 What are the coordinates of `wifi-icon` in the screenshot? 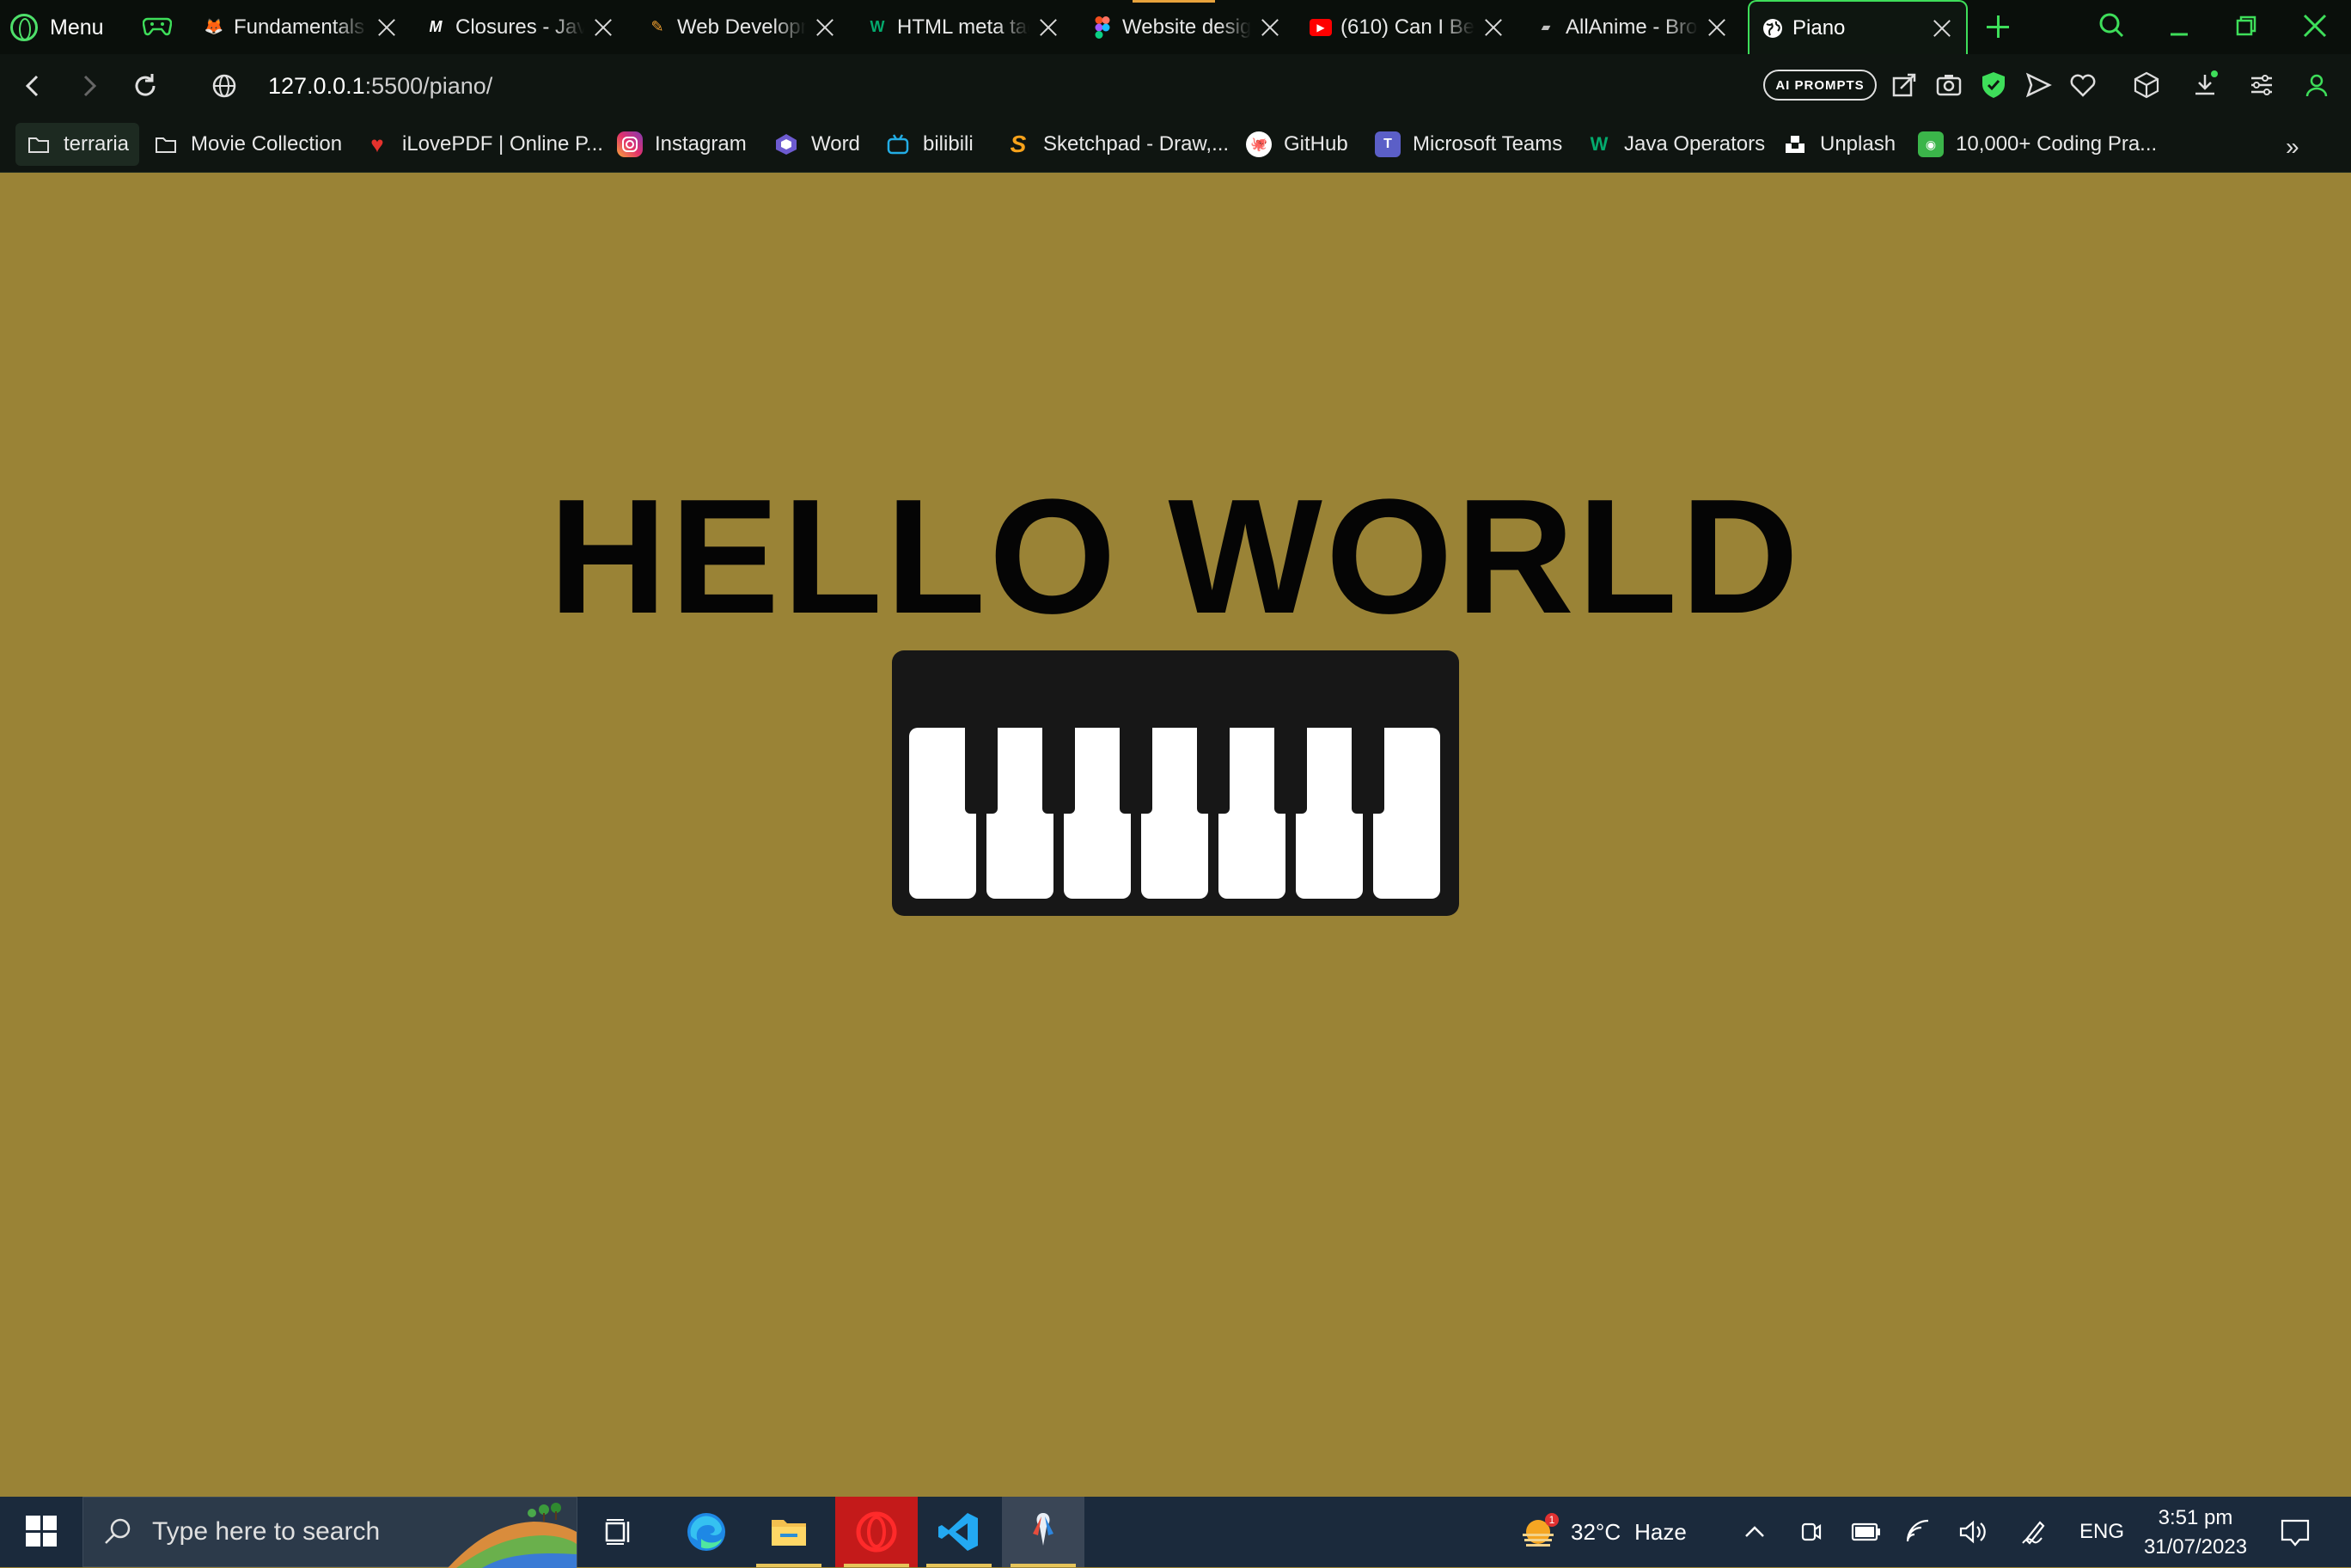 It's located at (1919, 1532).